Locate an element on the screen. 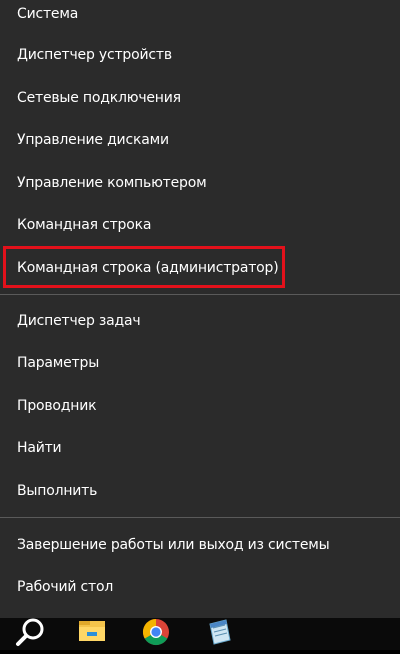 The image size is (400, 654). taskbar is located at coordinates (200, 634).